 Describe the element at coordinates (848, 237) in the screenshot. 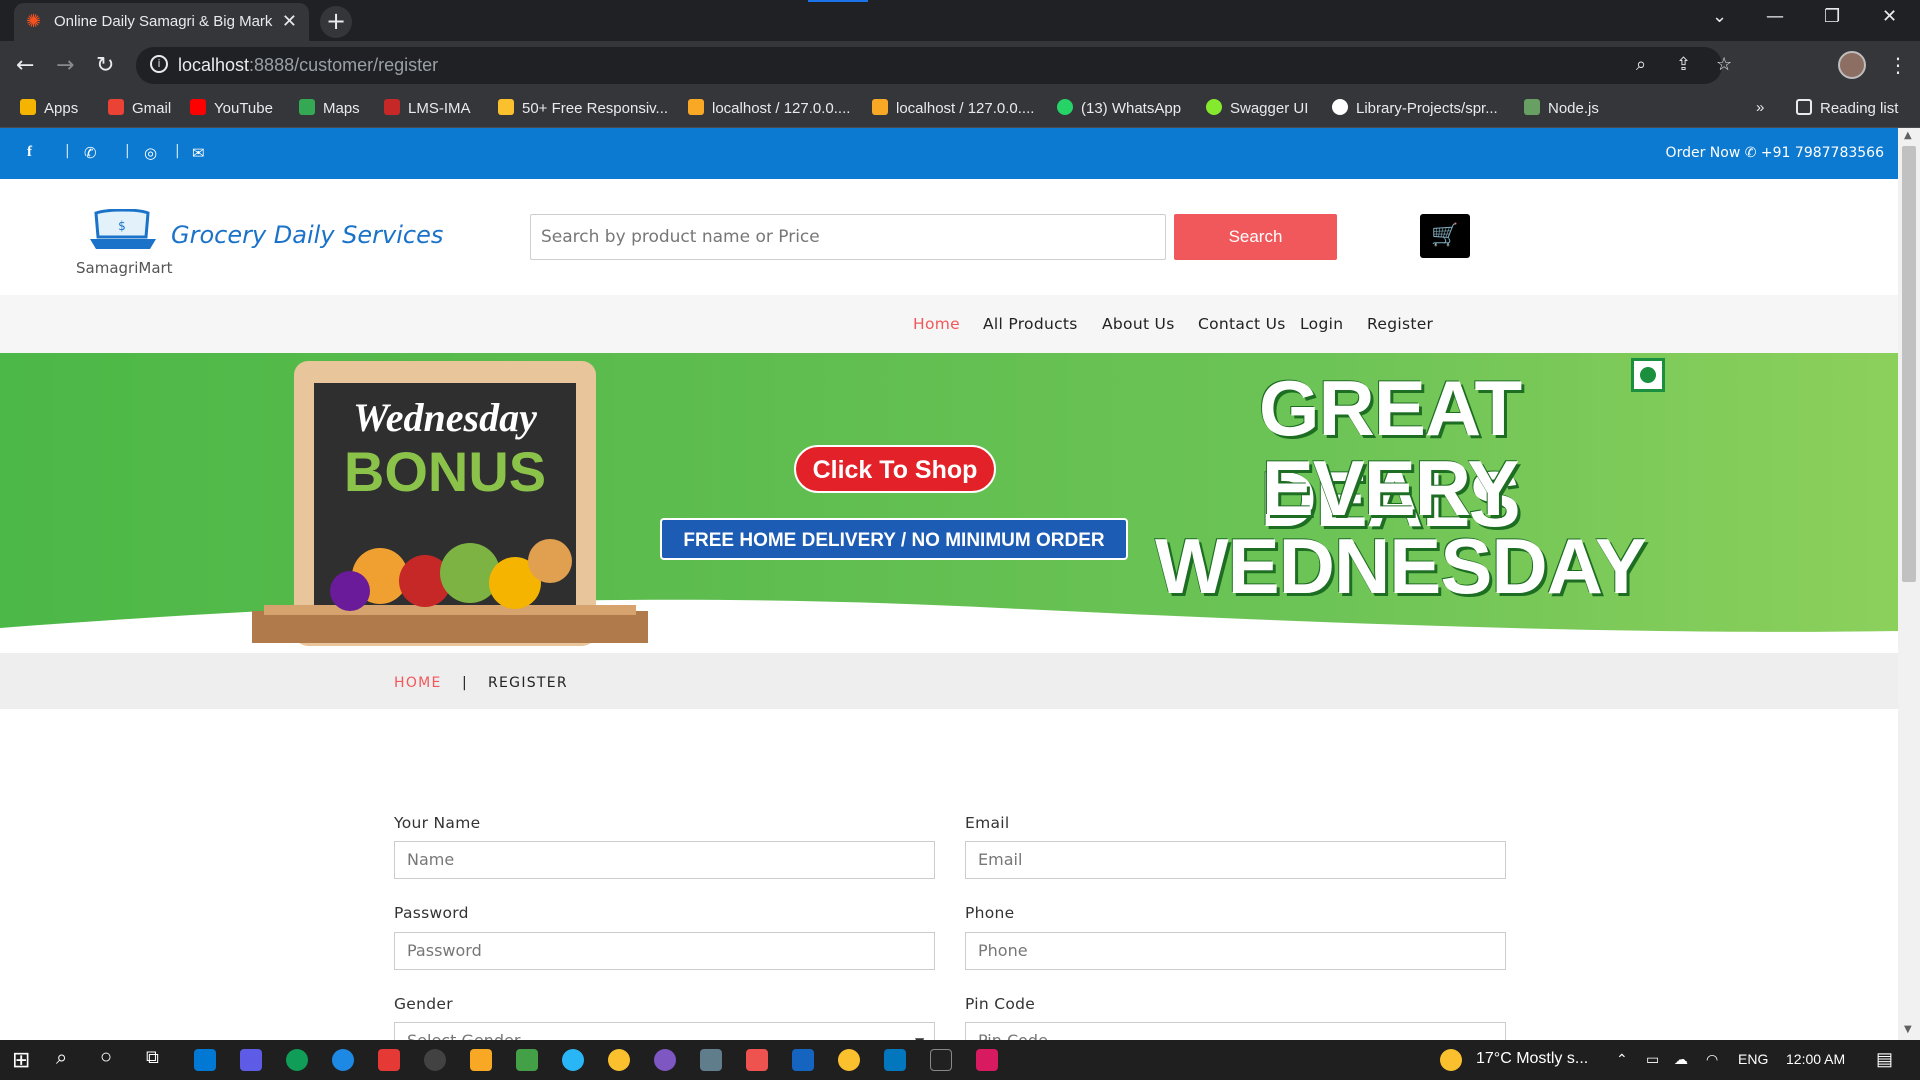

I see `product-search-input: Search by product name or Price` at that location.